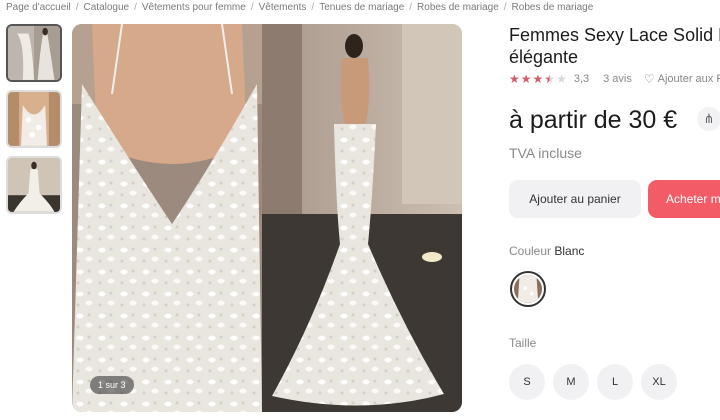  I want to click on add-to-favorites-button: ♡ Ajouter aux F, so click(682, 79).